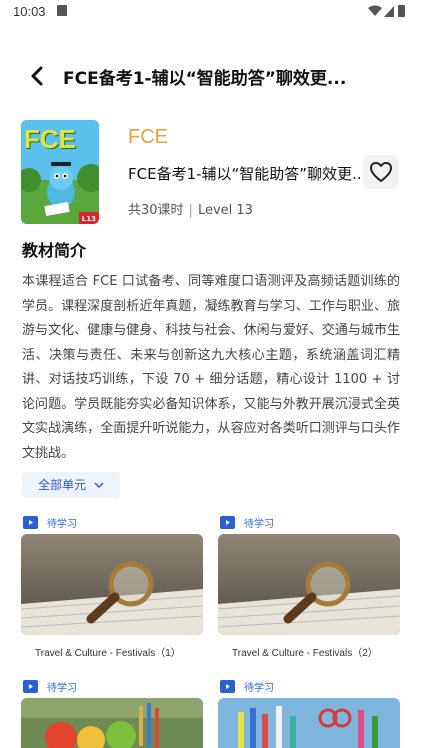  What do you see at coordinates (225, 210) in the screenshot?
I see `course-level: Level 13` at bounding box center [225, 210].